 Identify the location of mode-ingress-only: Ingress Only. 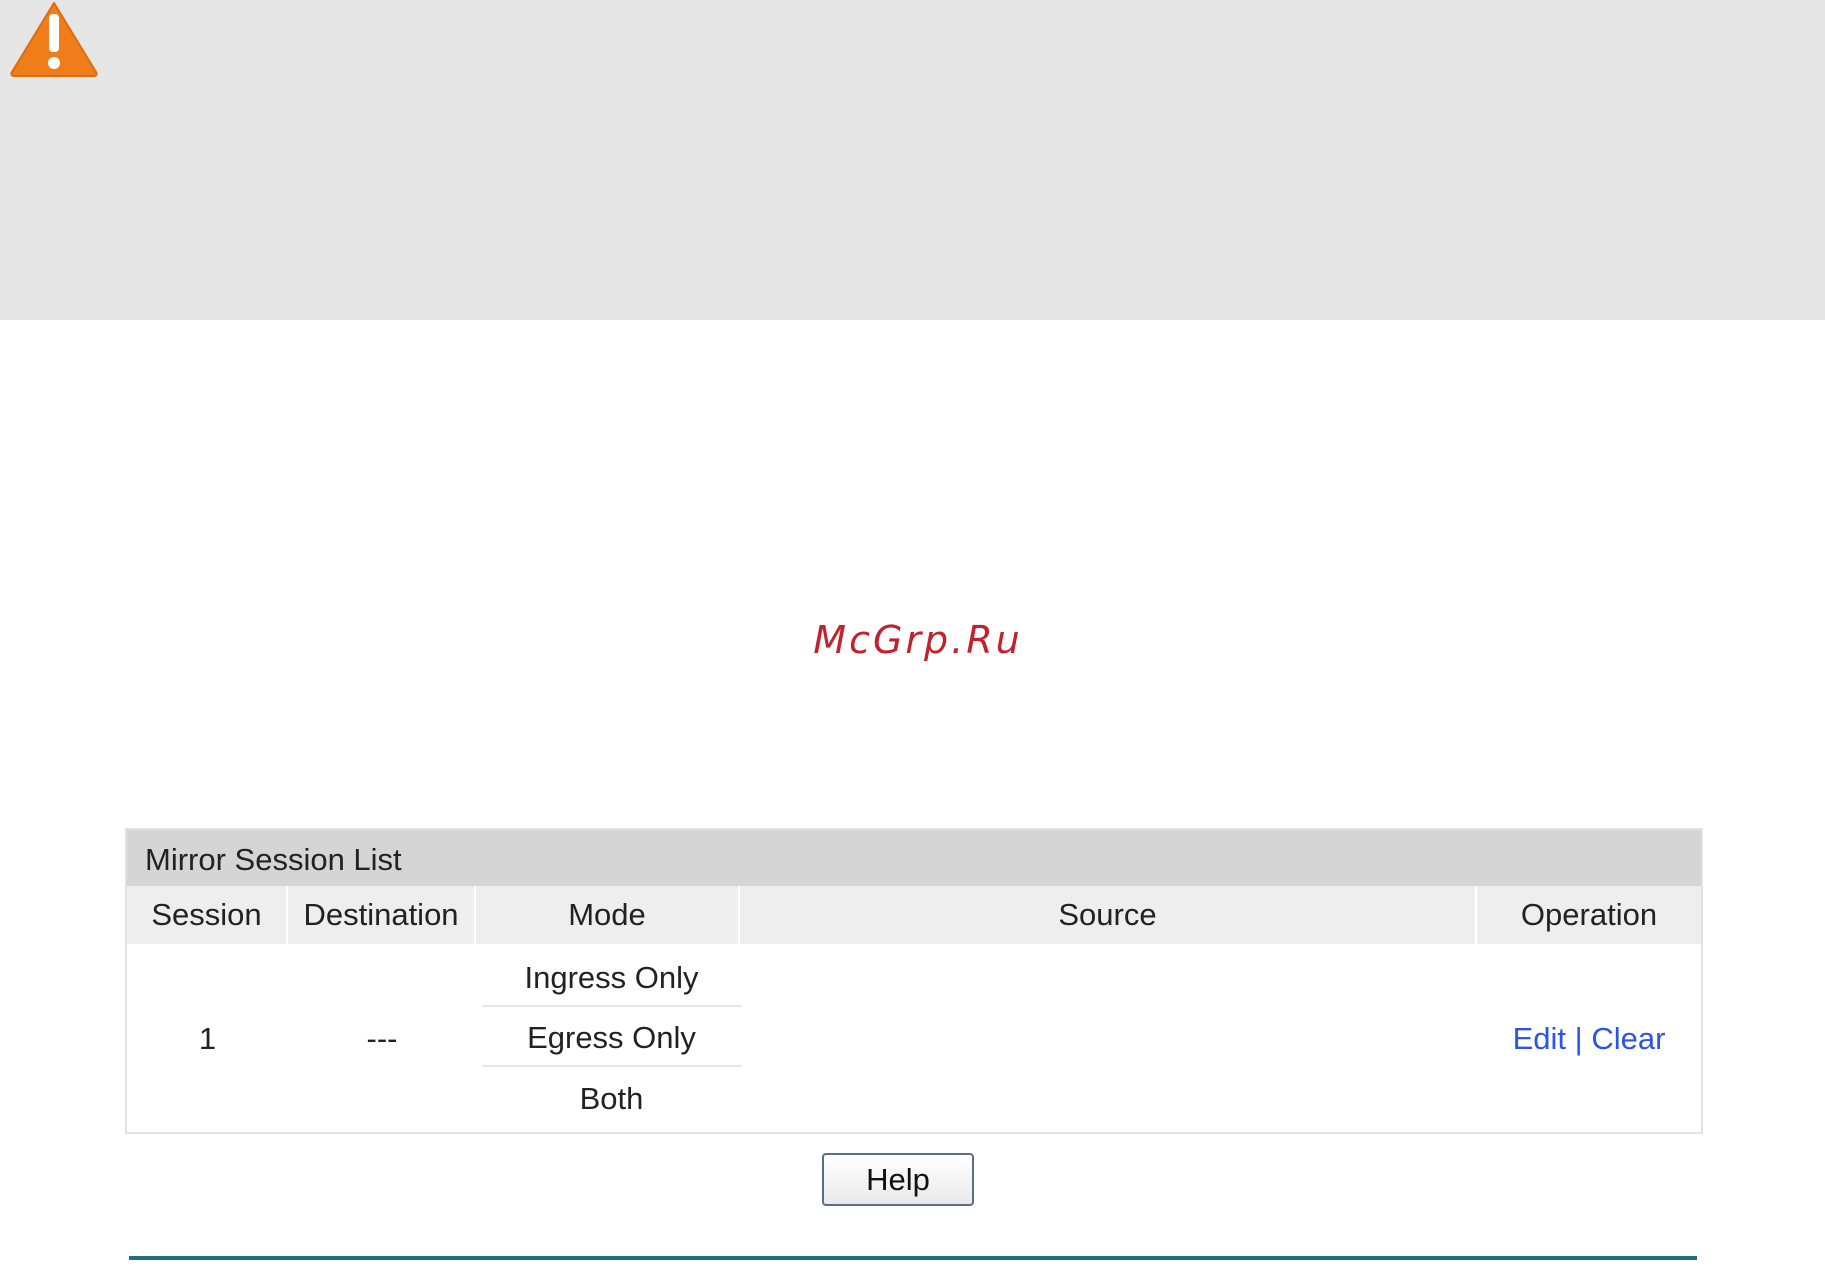
(611, 977).